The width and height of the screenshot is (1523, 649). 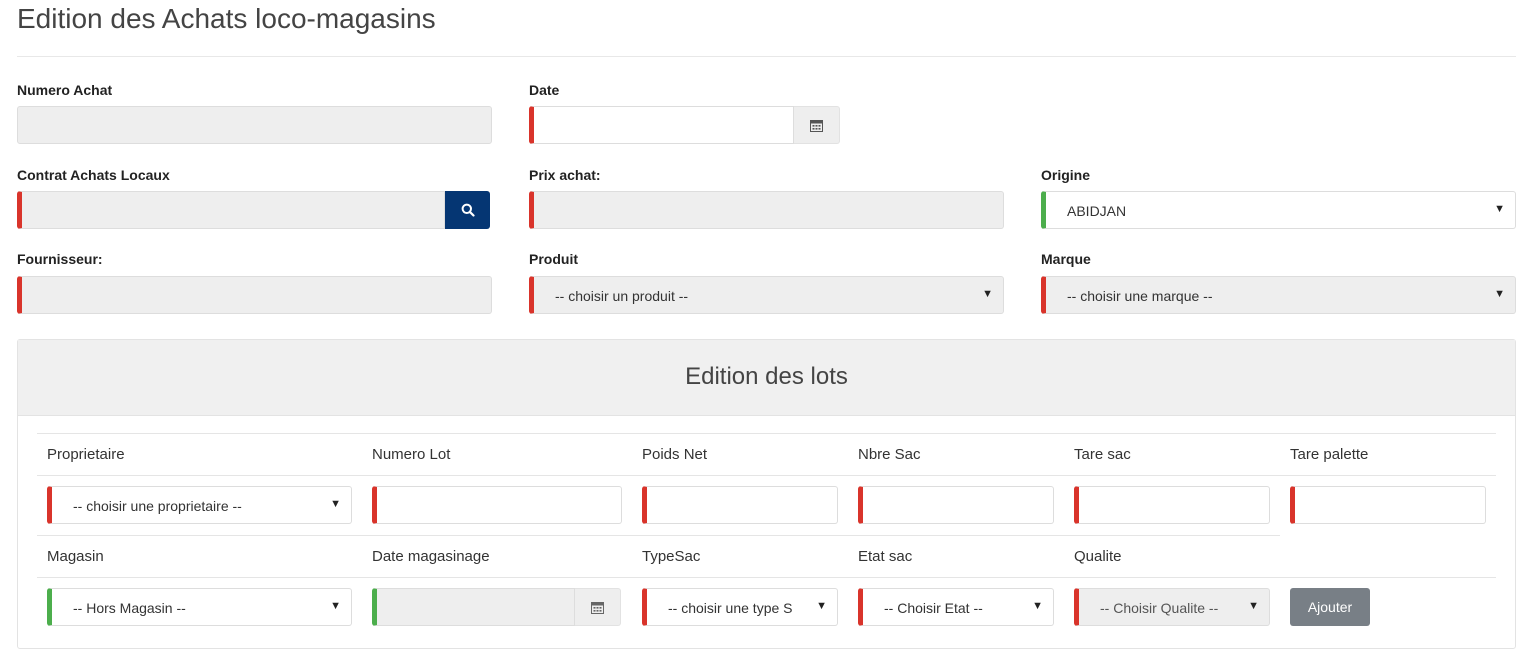 I want to click on proprietaire-select: -- choisir une proprietaire -- ▼, so click(x=199, y=505).